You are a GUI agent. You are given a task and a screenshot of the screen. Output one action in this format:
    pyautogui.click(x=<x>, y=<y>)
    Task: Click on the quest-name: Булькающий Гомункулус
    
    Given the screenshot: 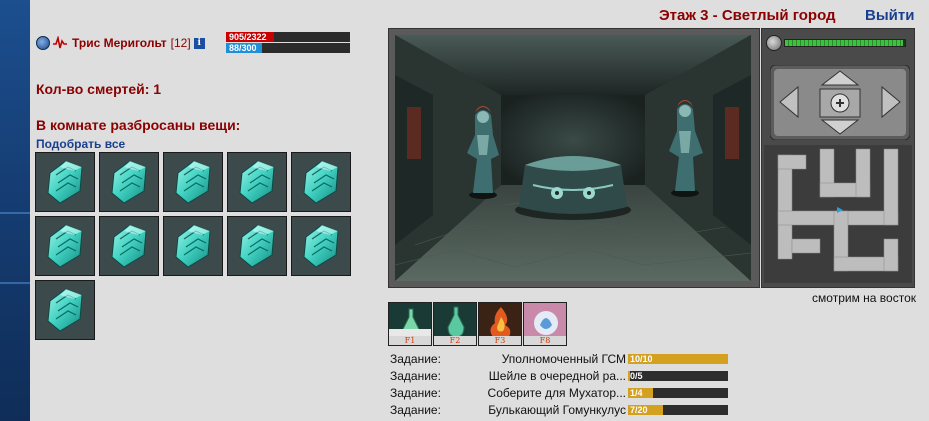 What is the action you would take?
    pyautogui.click(x=537, y=410)
    